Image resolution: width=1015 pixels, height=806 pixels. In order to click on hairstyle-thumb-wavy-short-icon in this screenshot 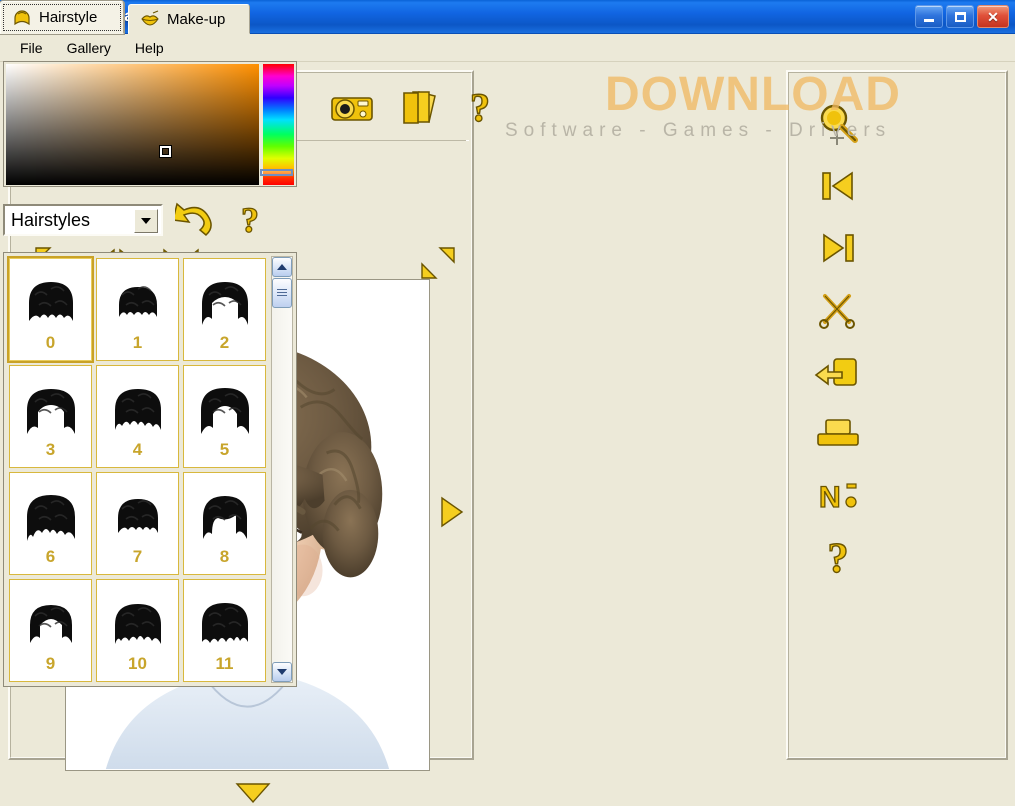, I will do `click(137, 510)`.